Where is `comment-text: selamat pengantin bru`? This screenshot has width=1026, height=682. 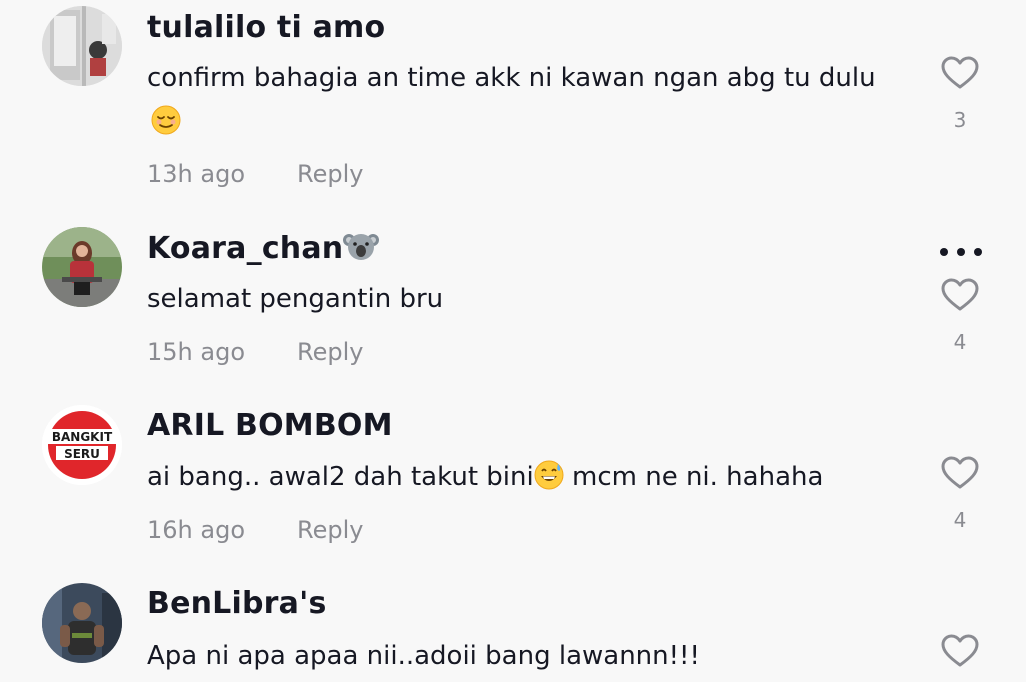
comment-text: selamat pengantin bru is located at coordinates (295, 299).